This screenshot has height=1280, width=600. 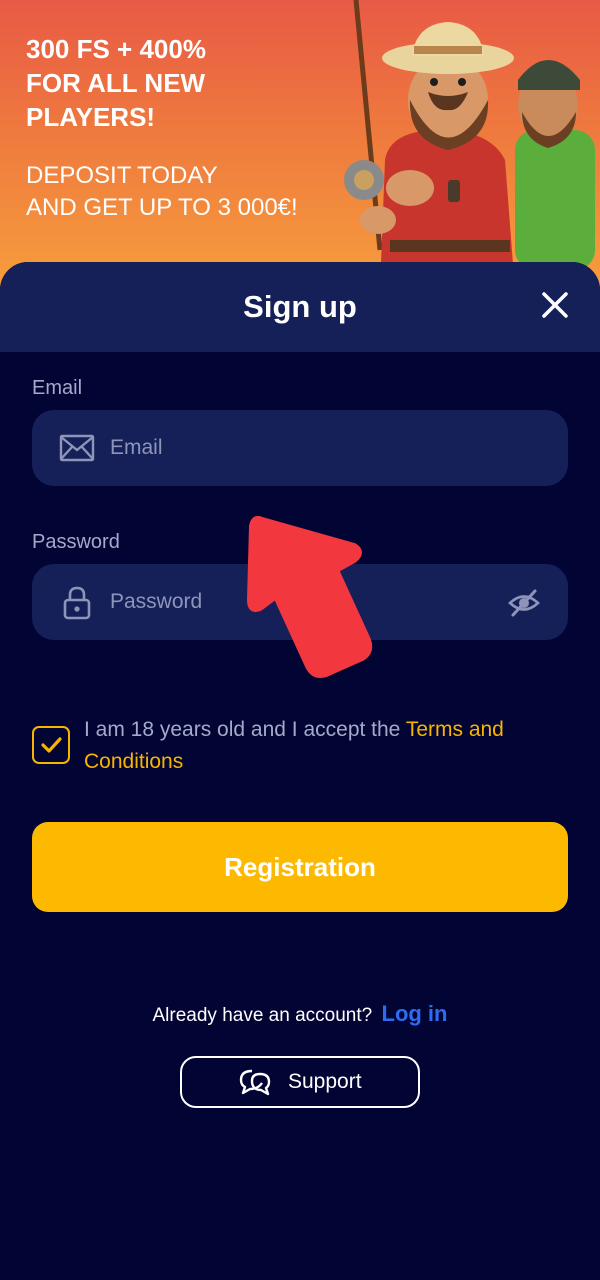 I want to click on eye-slash-icon, so click(x=524, y=603).